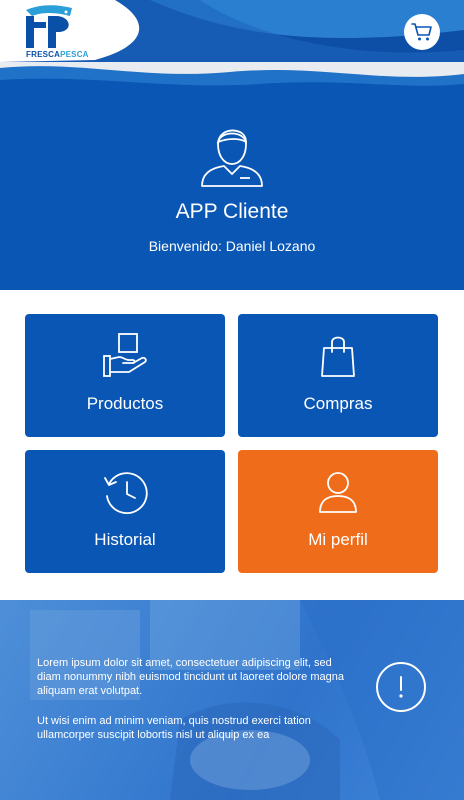 The width and height of the screenshot is (464, 800). What do you see at coordinates (232, 46) in the screenshot?
I see `app-header: FRESCAPESCA` at bounding box center [232, 46].